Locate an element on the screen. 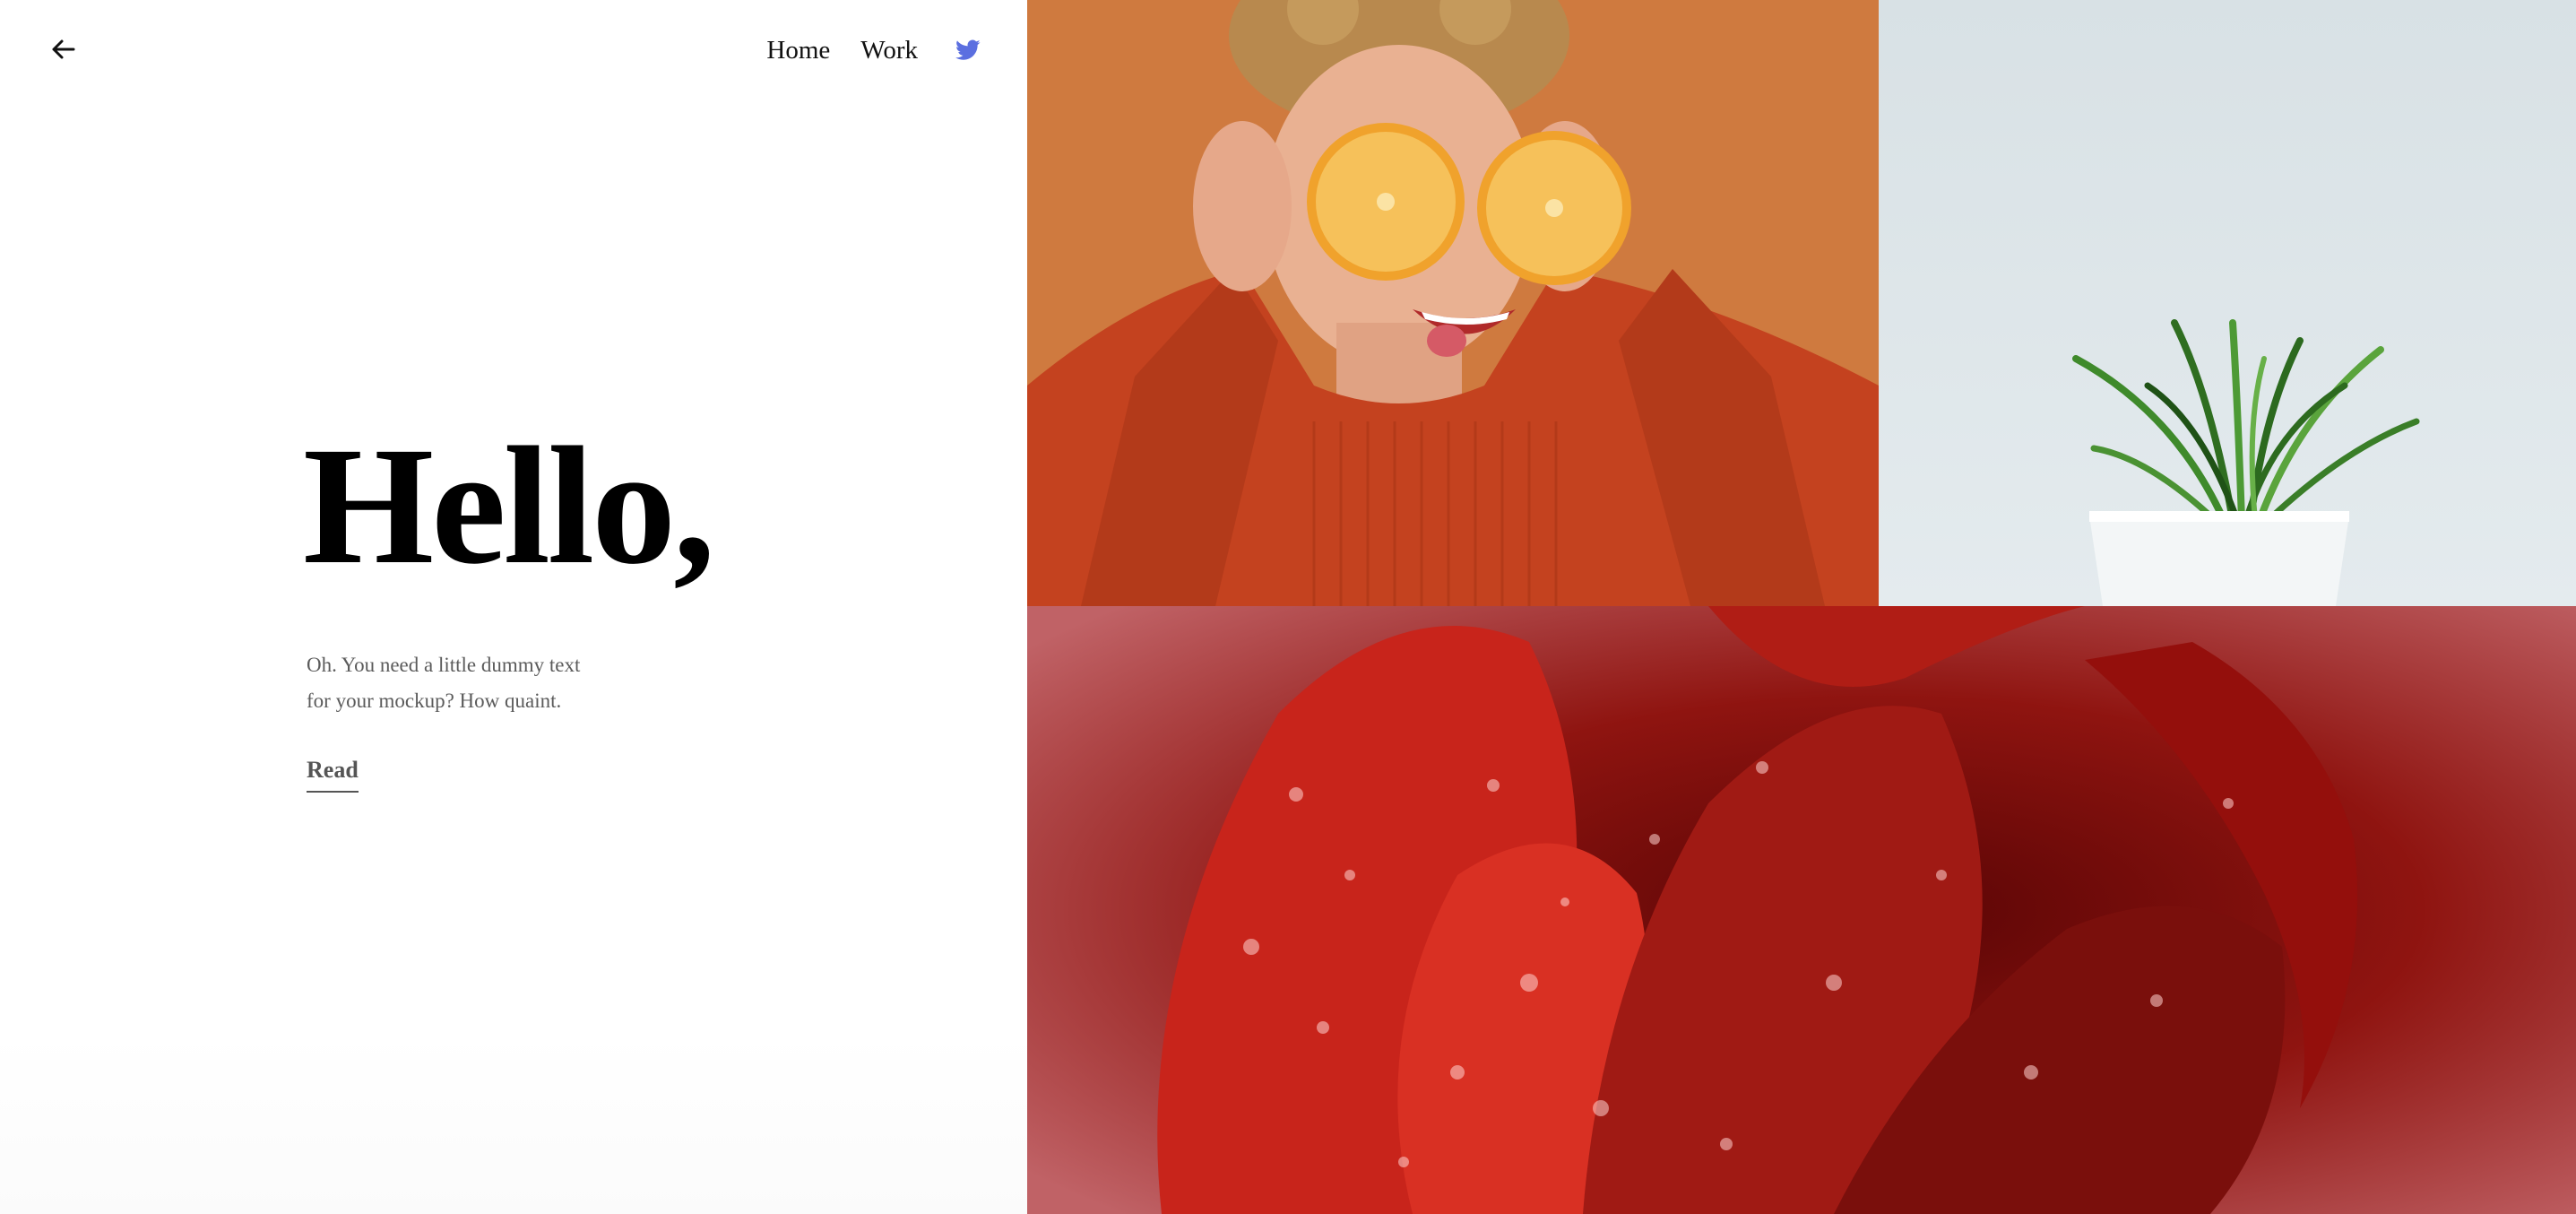 This screenshot has width=2576, height=1214. hero-title: Hello, is located at coordinates (509, 505).